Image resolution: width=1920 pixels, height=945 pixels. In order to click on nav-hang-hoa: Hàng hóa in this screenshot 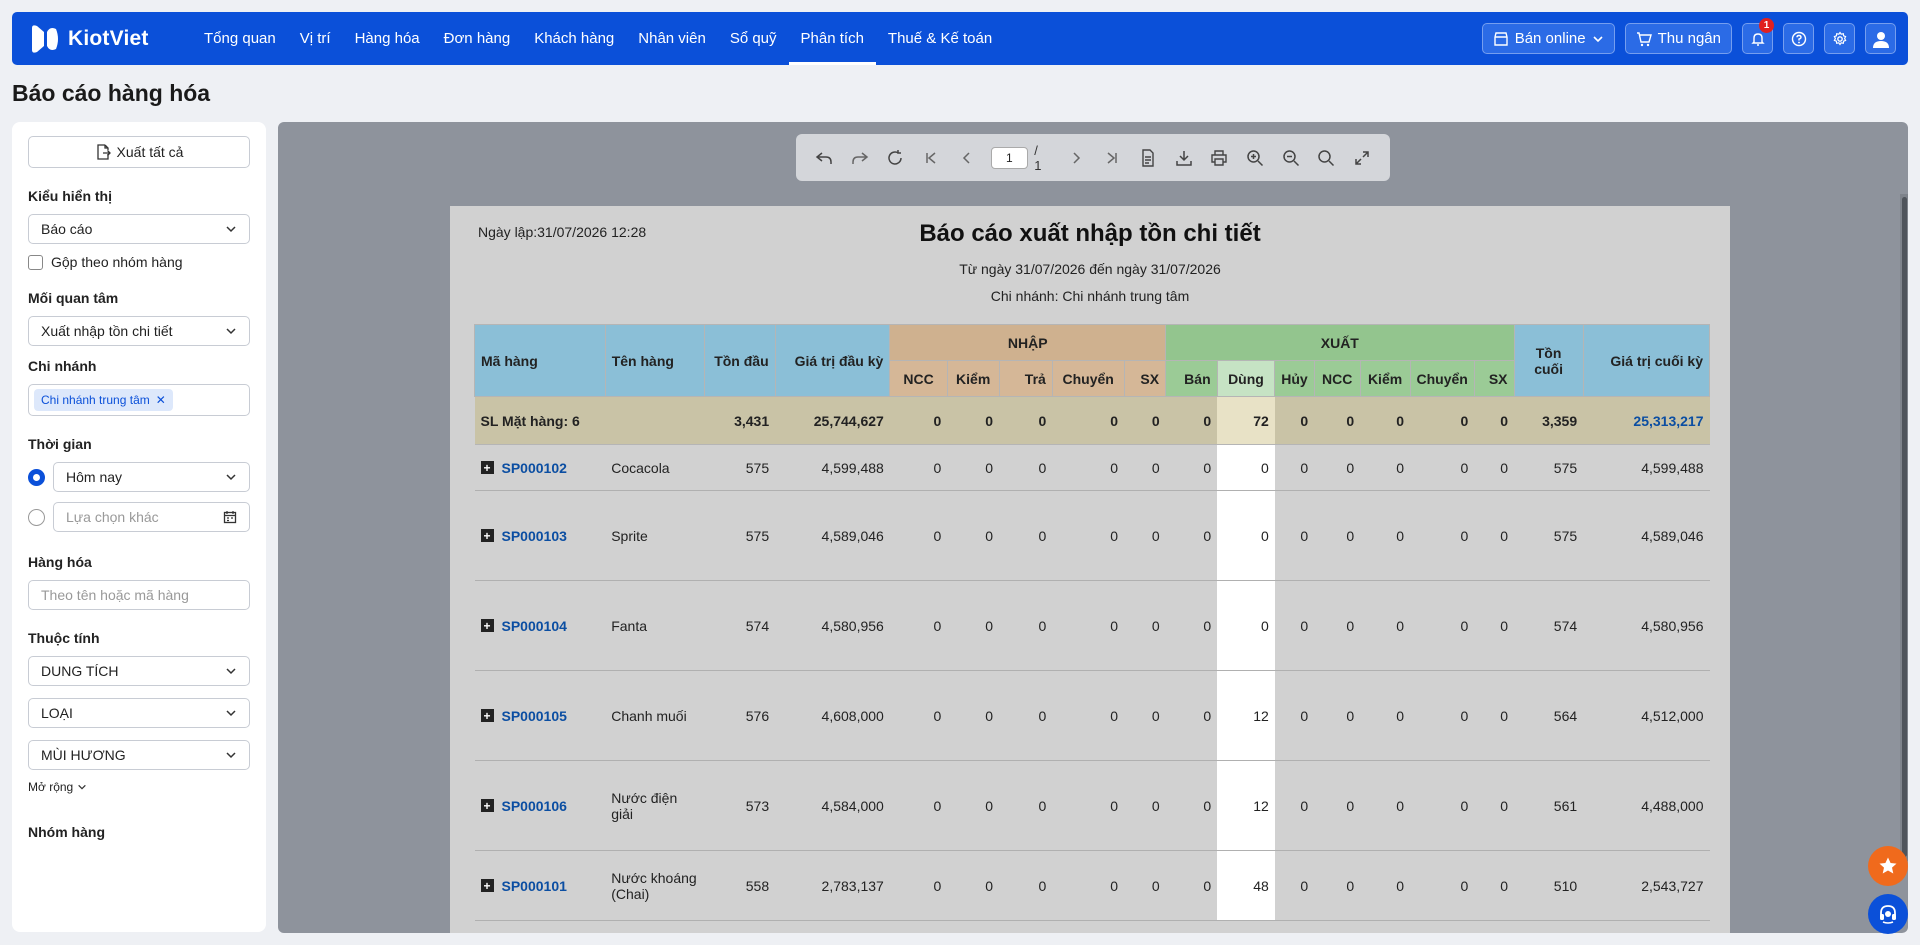, I will do `click(387, 38)`.